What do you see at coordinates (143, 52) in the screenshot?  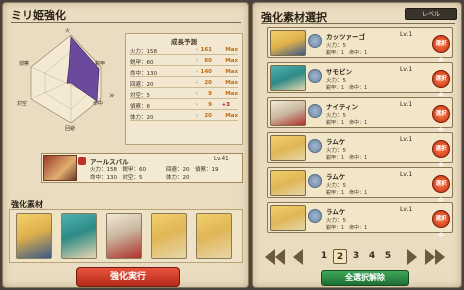 I see `growth-stat: 火力：158` at bounding box center [143, 52].